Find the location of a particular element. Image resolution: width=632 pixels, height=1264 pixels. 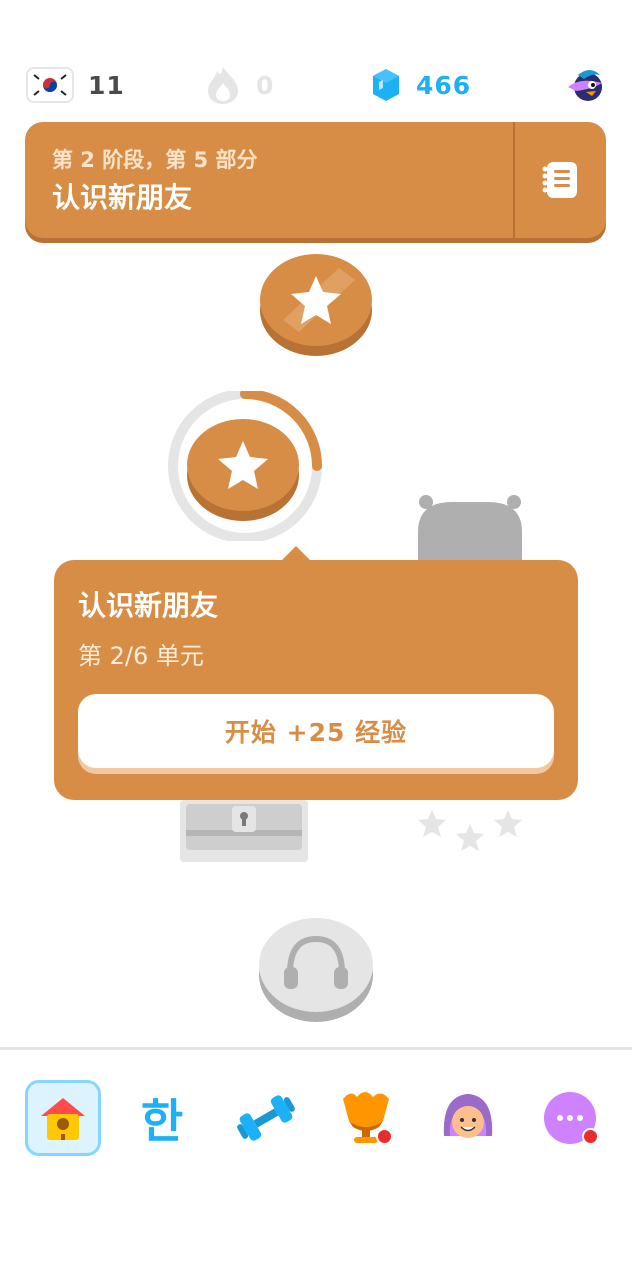

popup-unit-progress: 第 2/6 单元 is located at coordinates (141, 656).